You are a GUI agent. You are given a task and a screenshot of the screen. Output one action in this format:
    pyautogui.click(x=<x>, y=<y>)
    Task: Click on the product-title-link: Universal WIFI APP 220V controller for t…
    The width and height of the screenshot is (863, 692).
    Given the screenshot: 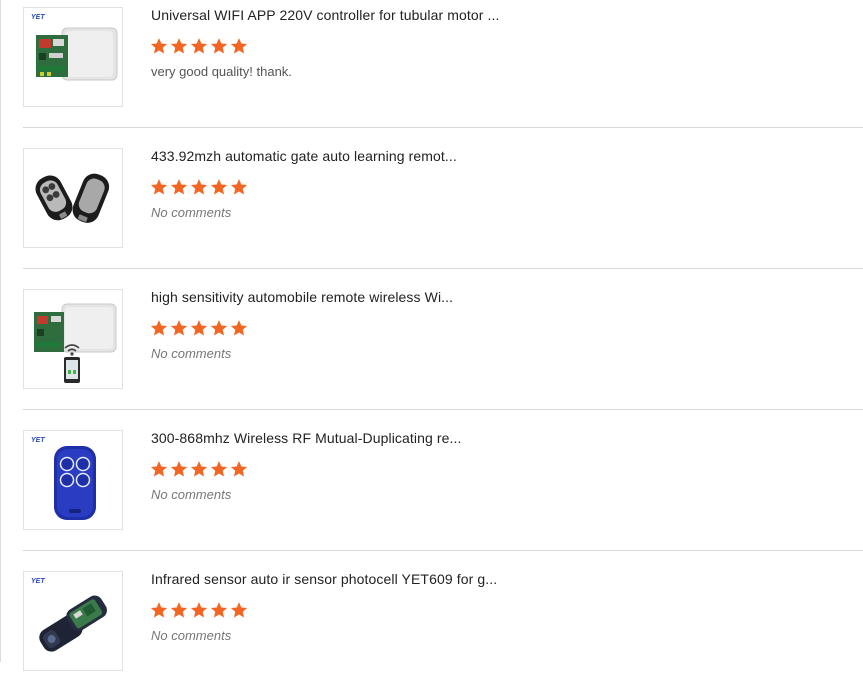 What is the action you would take?
    pyautogui.click(x=325, y=15)
    